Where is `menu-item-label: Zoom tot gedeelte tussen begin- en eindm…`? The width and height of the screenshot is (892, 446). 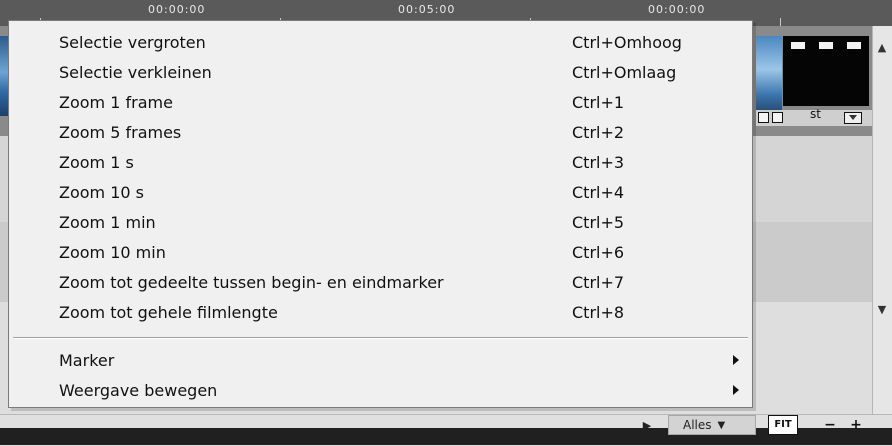
menu-item-label: Zoom tot gedeelte tussen begin- en eindm… is located at coordinates (251, 282).